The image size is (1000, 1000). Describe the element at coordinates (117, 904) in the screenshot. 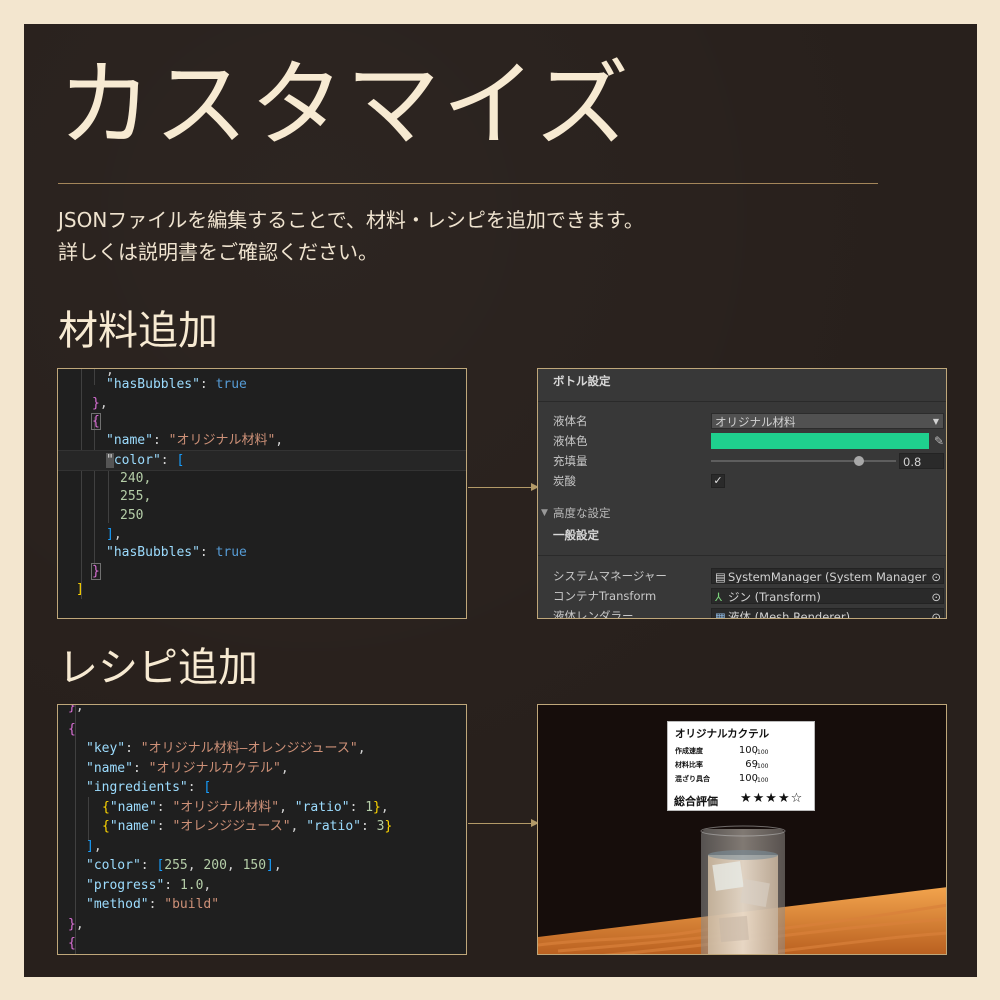

I see `code-key-method: "method"` at that location.